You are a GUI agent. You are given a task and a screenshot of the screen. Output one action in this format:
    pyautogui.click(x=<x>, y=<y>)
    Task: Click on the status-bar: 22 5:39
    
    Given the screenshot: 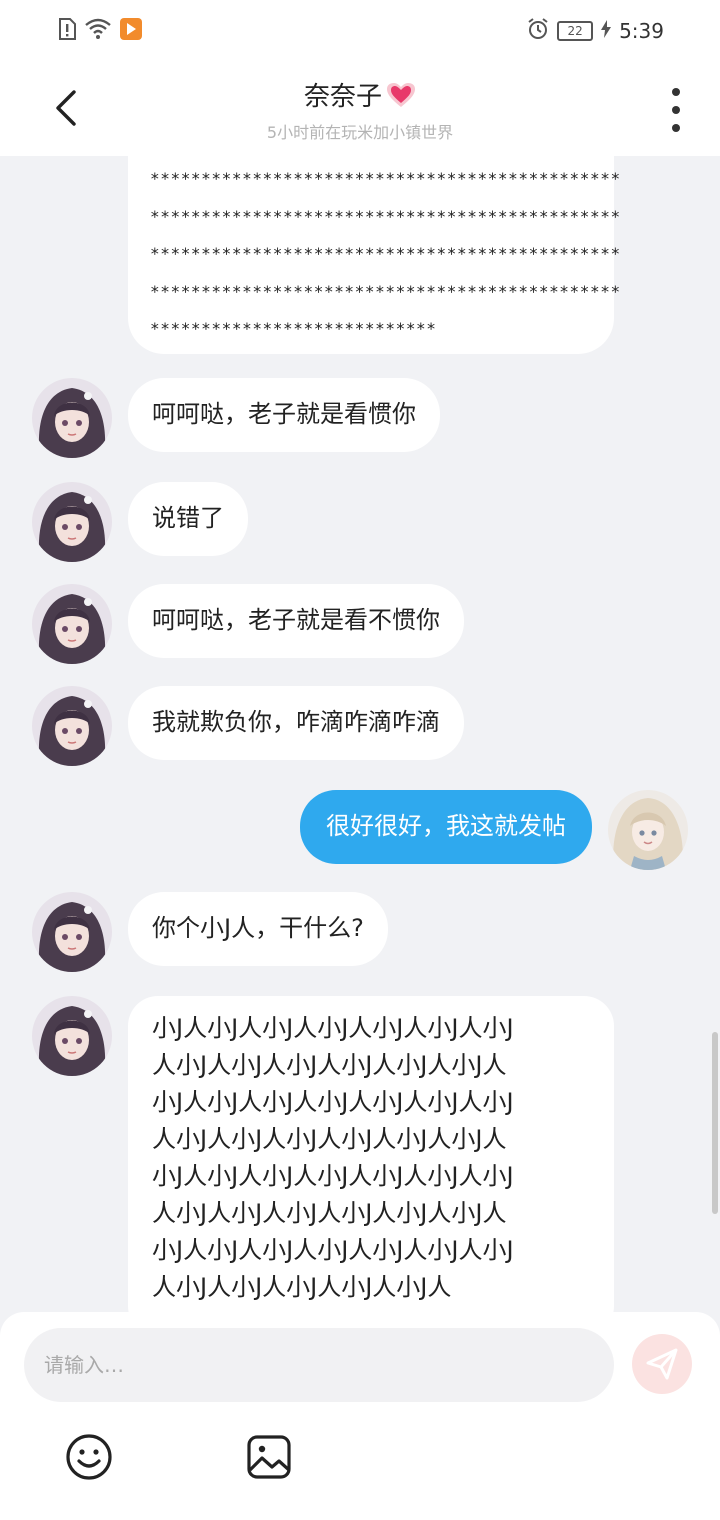 What is the action you would take?
    pyautogui.click(x=360, y=31)
    